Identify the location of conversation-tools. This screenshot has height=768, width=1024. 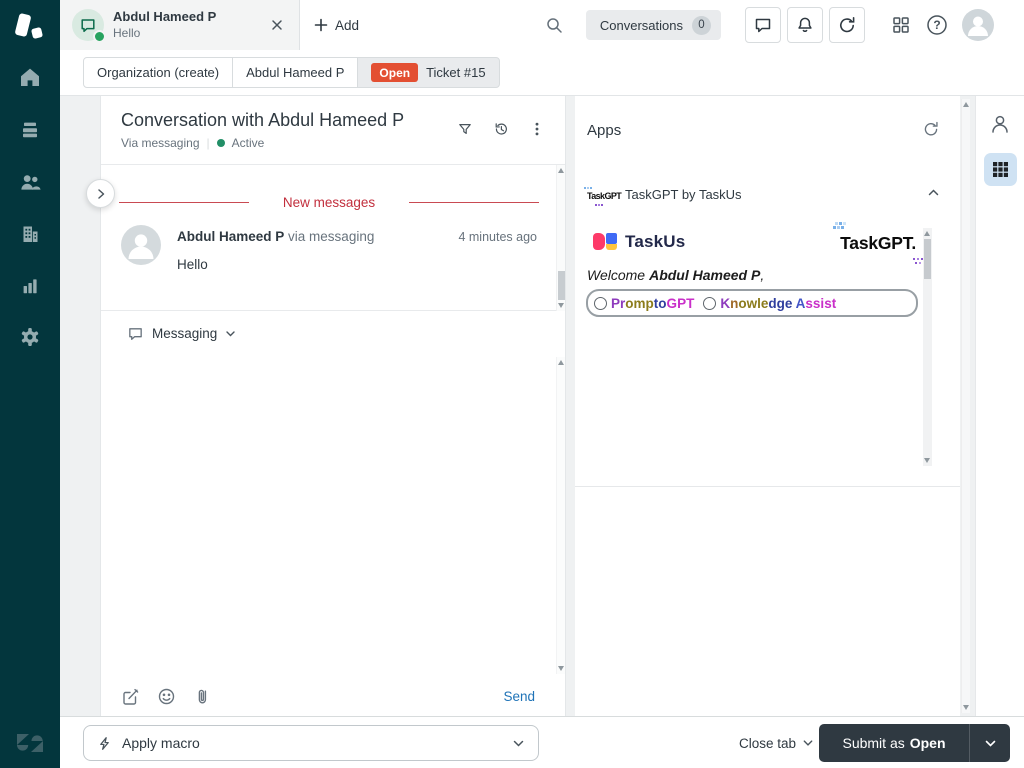
(501, 129).